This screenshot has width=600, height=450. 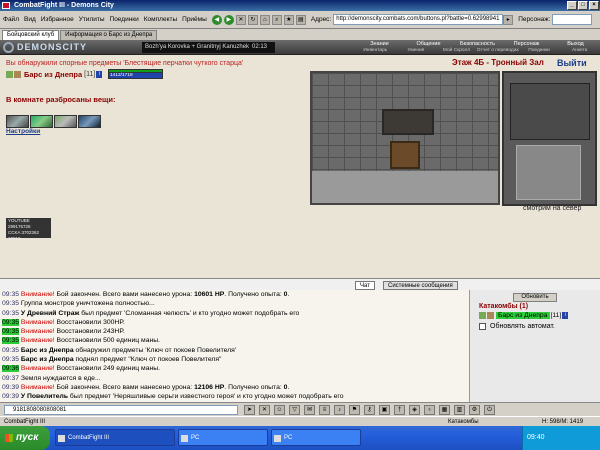 What do you see at coordinates (459, 410) in the screenshot?
I see `book-icon: ▥` at bounding box center [459, 410].